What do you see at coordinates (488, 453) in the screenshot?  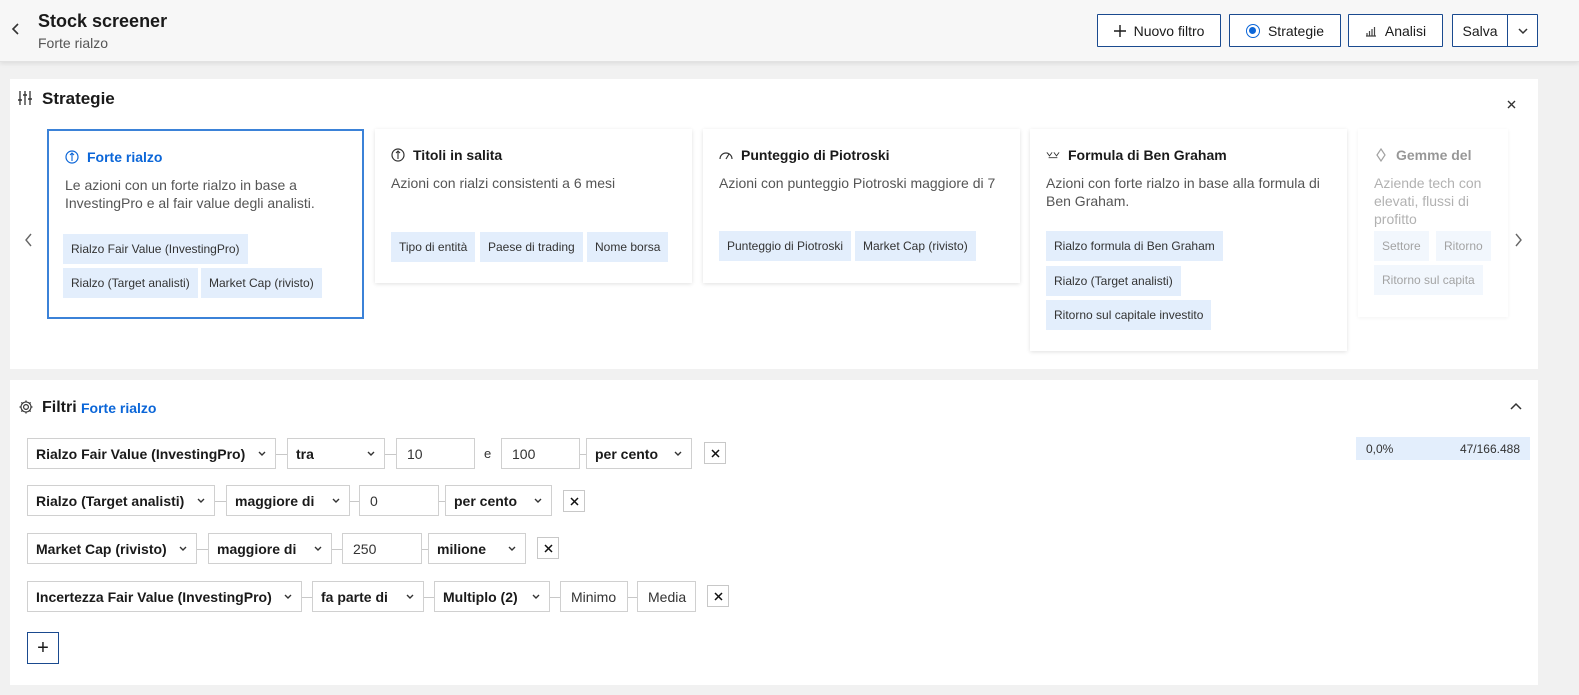 I see `and-label: e` at bounding box center [488, 453].